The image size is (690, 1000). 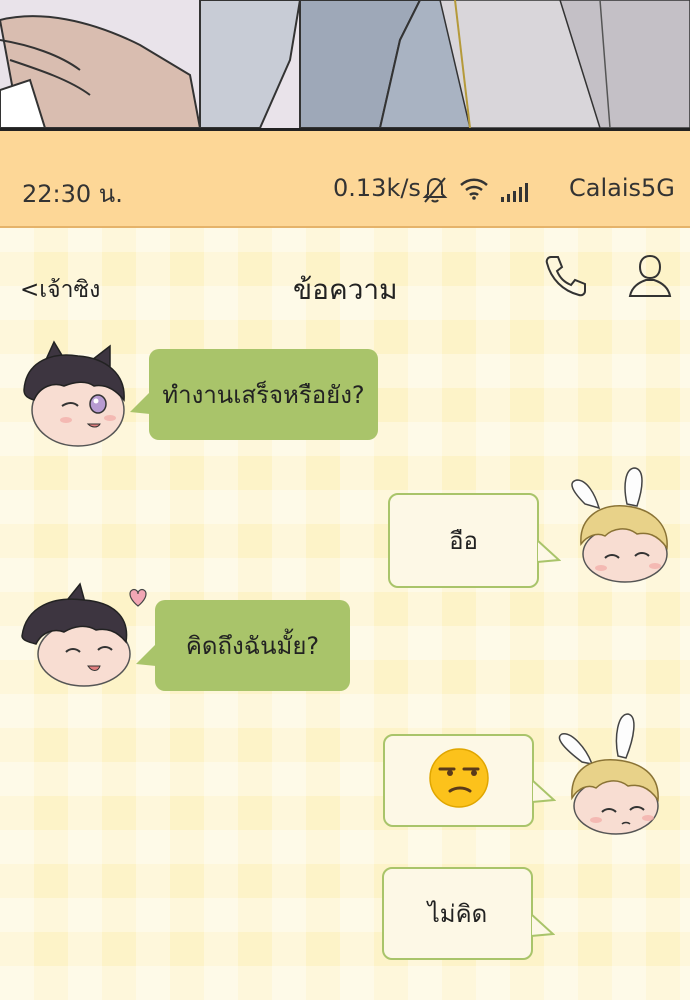 I want to click on message-text: คิดถึงฉันมั้ย?, so click(x=252, y=646).